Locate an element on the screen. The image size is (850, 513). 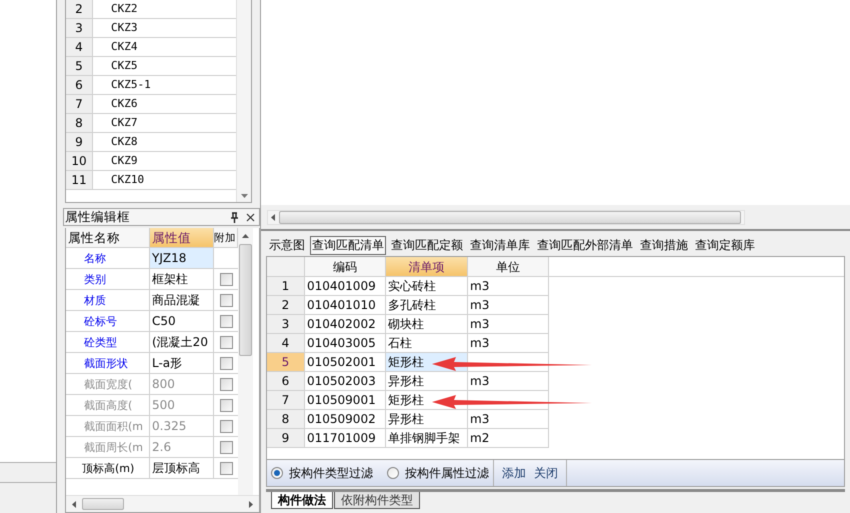
table-cell: 010509001 is located at coordinates (345, 400).